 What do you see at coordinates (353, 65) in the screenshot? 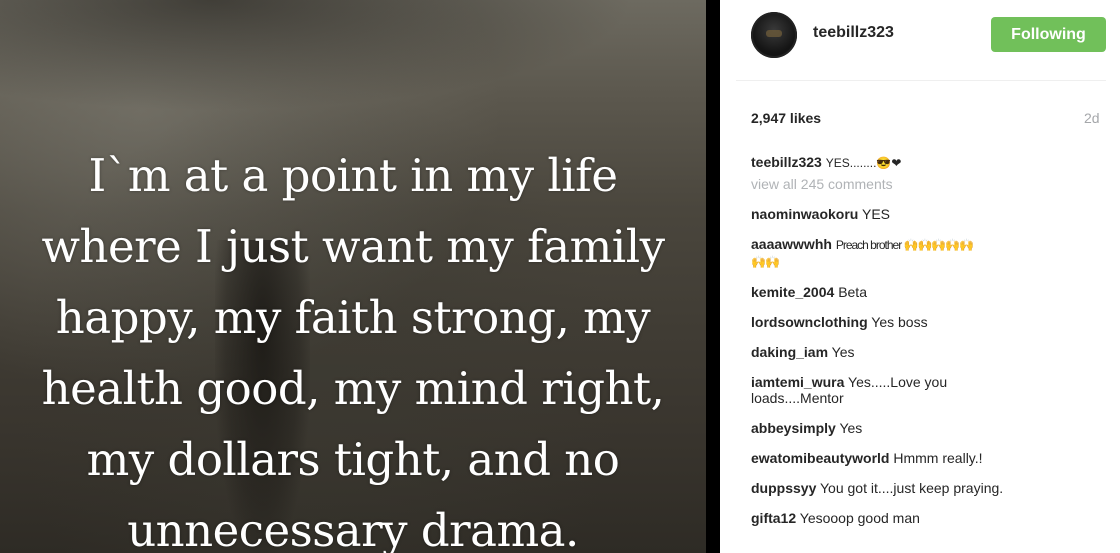
I see `background-trees` at bounding box center [353, 65].